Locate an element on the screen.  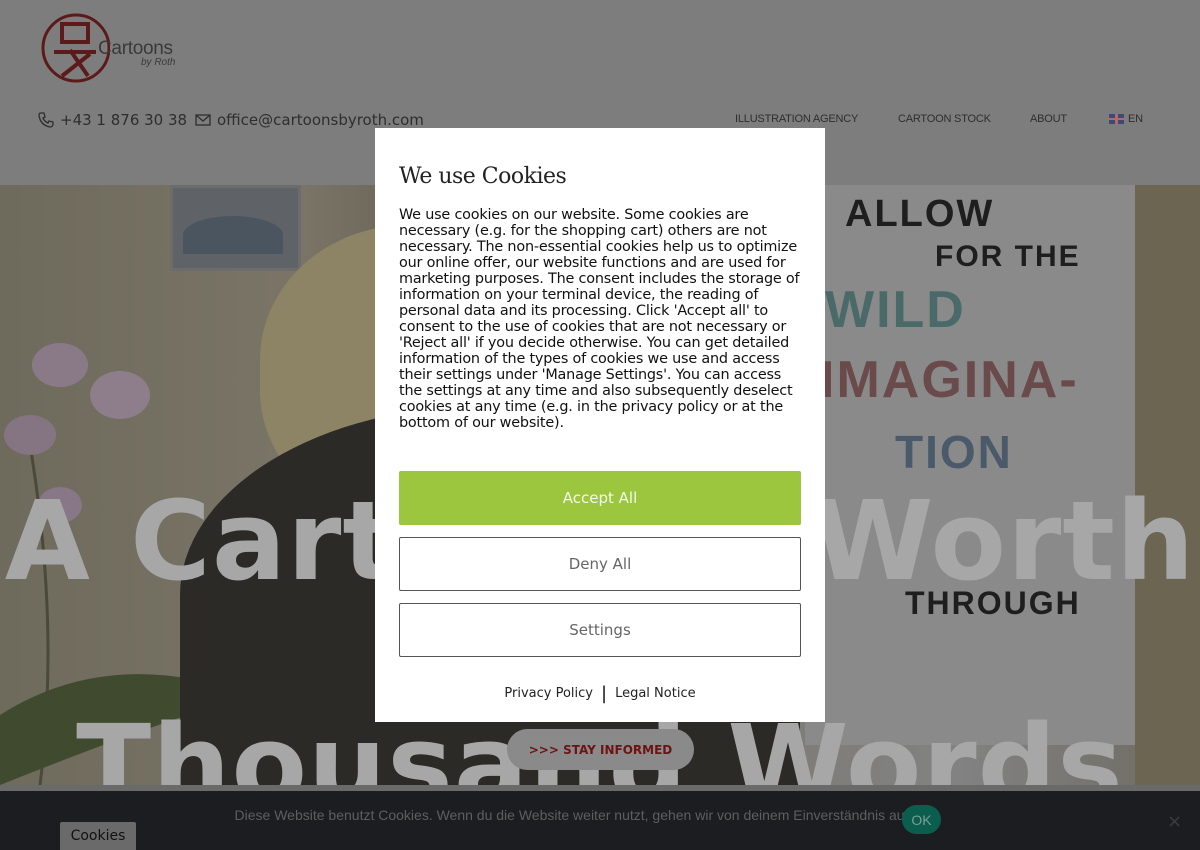
language-label: EN is located at coordinates (1135, 119).